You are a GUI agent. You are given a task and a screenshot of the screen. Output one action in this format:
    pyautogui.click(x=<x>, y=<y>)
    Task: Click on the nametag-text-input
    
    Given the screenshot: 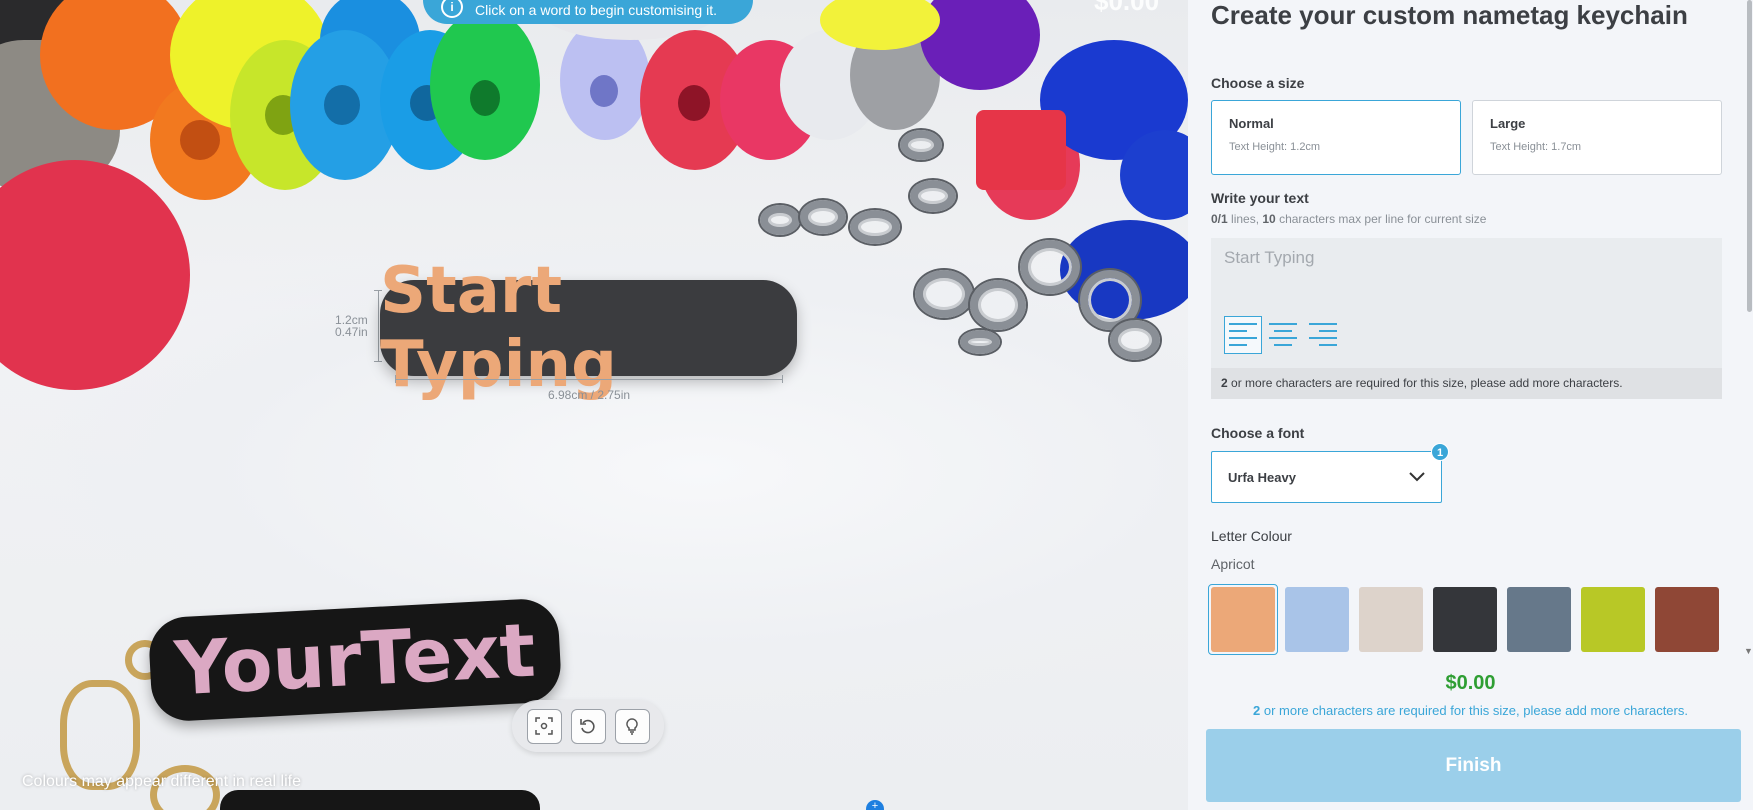 What is the action you would take?
    pyautogui.click(x=1464, y=258)
    